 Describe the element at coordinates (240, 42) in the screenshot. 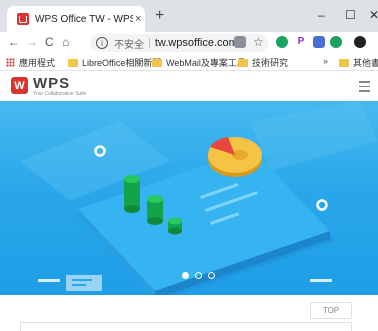

I see `translate-icon` at that location.